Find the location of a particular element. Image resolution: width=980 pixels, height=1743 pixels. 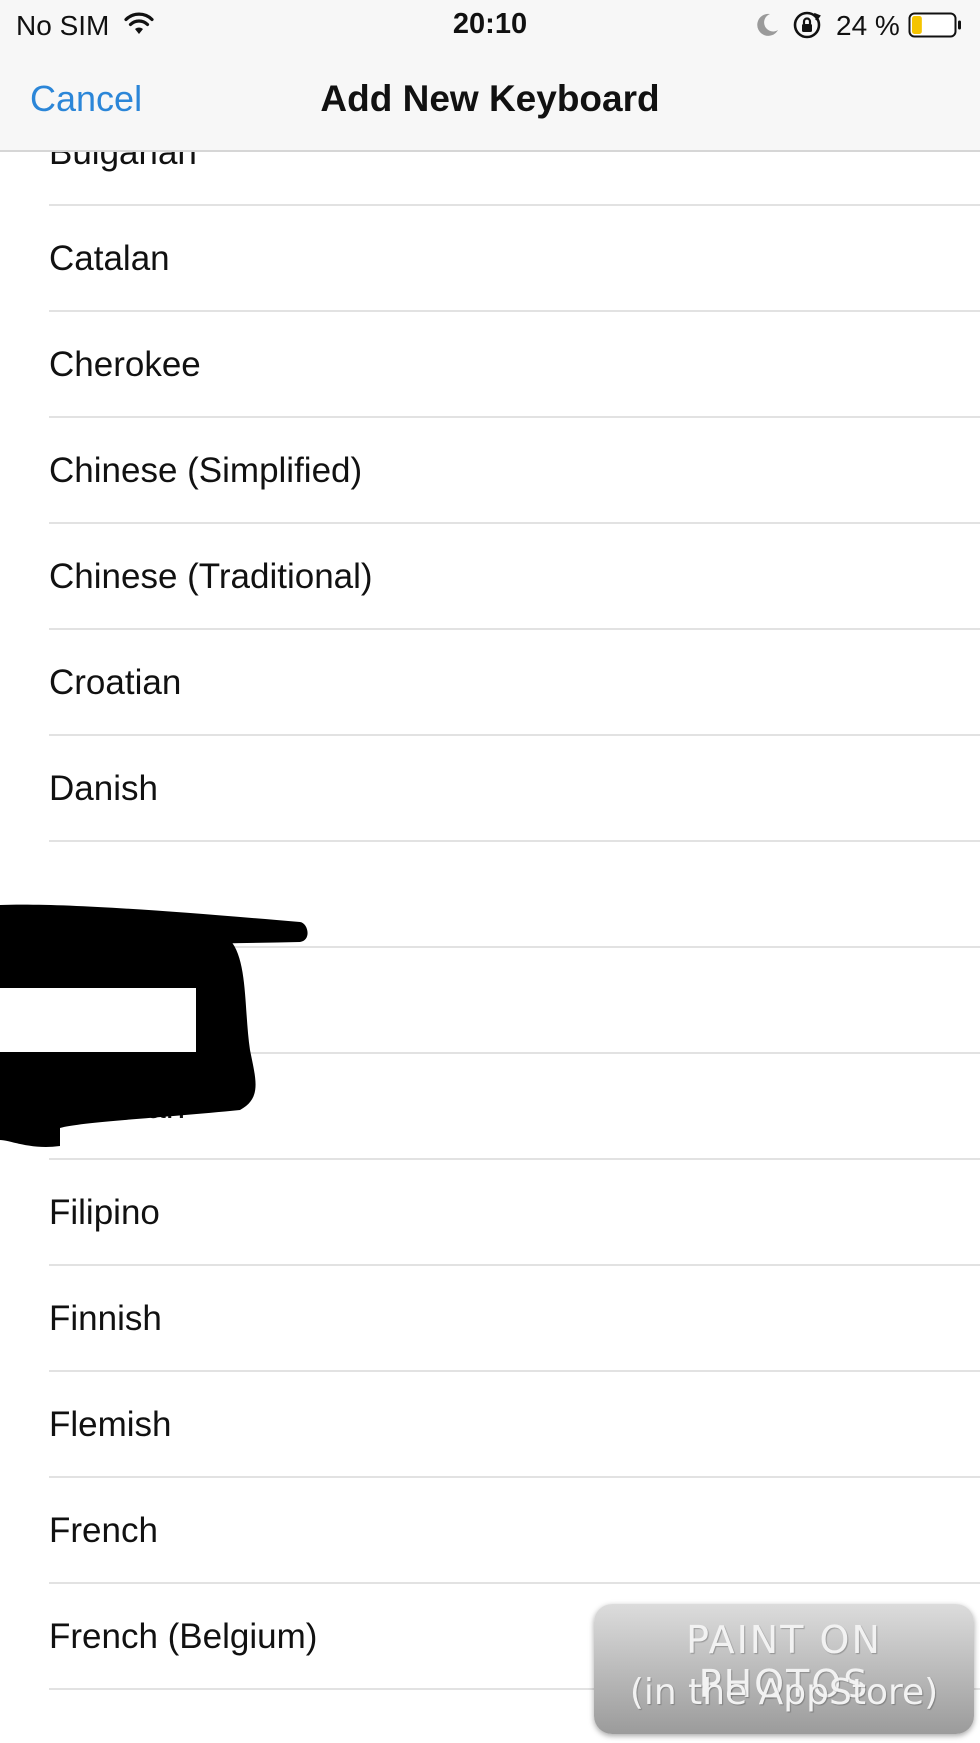

list-item-label: Bulgarian is located at coordinates (123, 162).